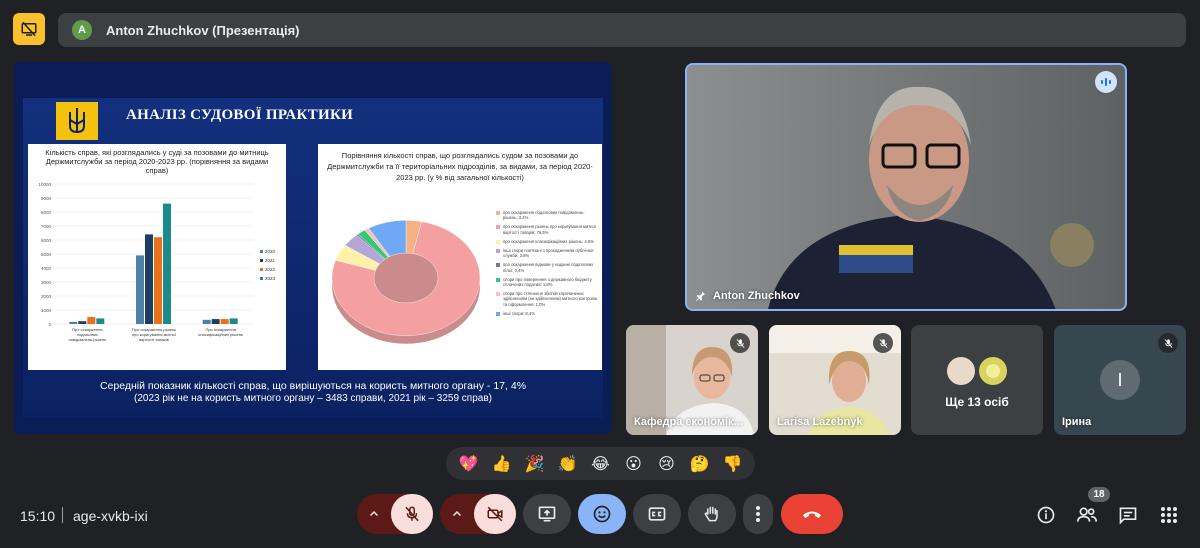  Describe the element at coordinates (547, 313) in the screenshot. I see `legend-item: інші спори; 8,4%` at that location.